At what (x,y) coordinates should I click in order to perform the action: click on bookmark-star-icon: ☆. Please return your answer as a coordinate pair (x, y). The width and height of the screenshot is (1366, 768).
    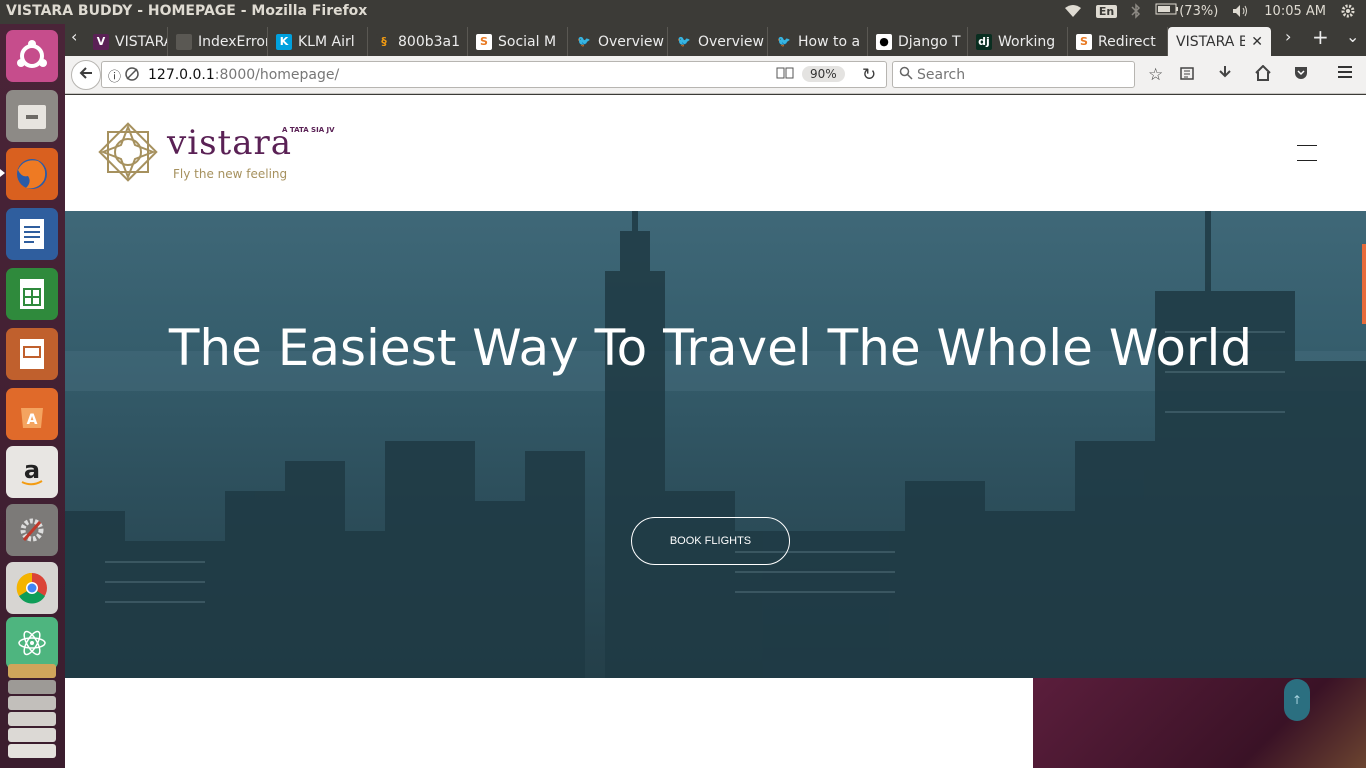
    Looking at the image, I should click on (1155, 75).